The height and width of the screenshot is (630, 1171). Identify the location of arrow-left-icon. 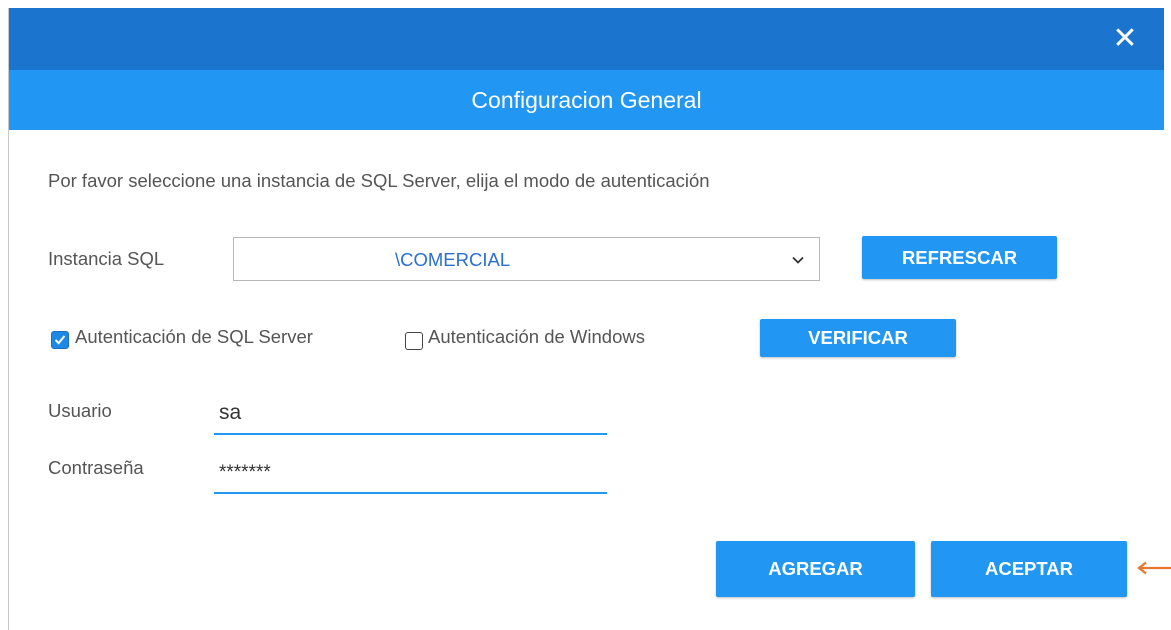
(1154, 568).